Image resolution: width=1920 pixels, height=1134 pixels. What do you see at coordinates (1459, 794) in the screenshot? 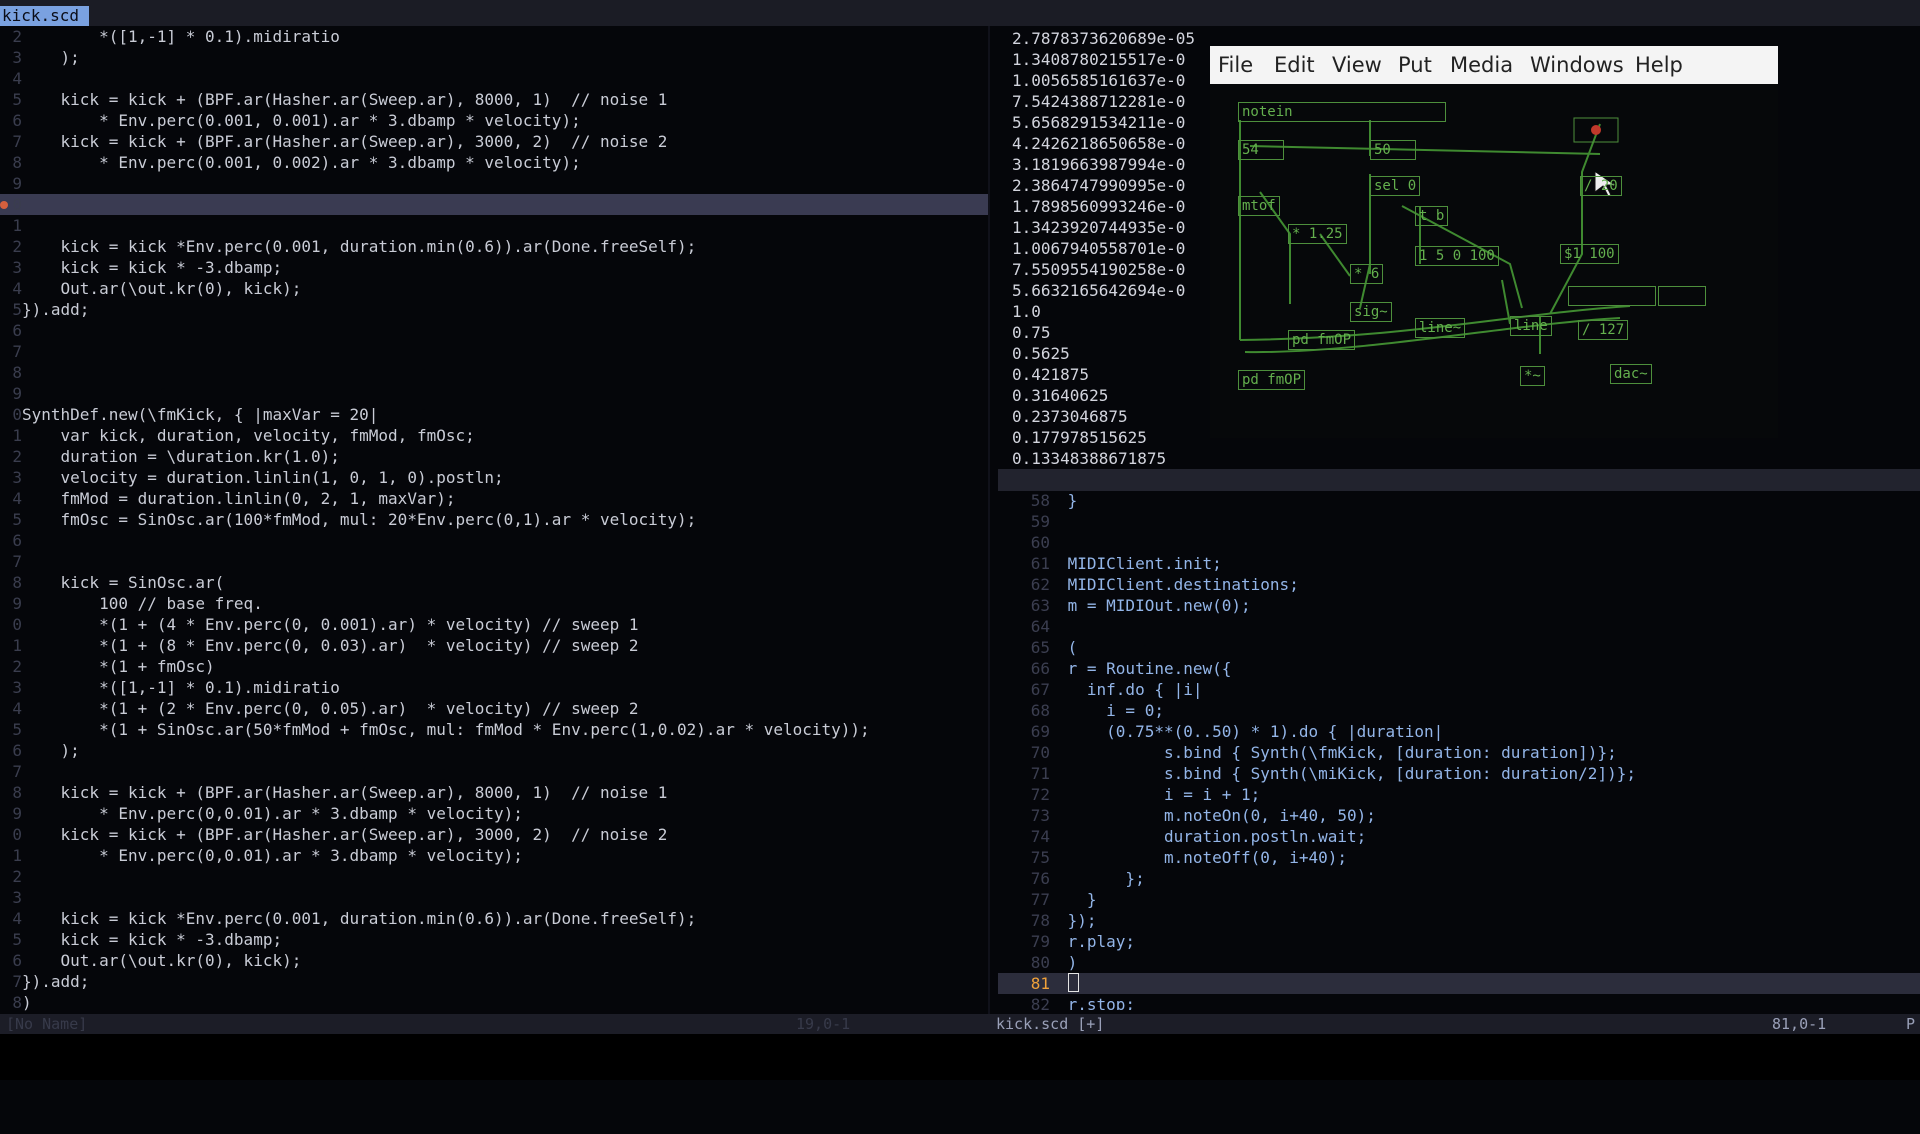
I see `code-line: 72 i = i + 1;` at bounding box center [1459, 794].